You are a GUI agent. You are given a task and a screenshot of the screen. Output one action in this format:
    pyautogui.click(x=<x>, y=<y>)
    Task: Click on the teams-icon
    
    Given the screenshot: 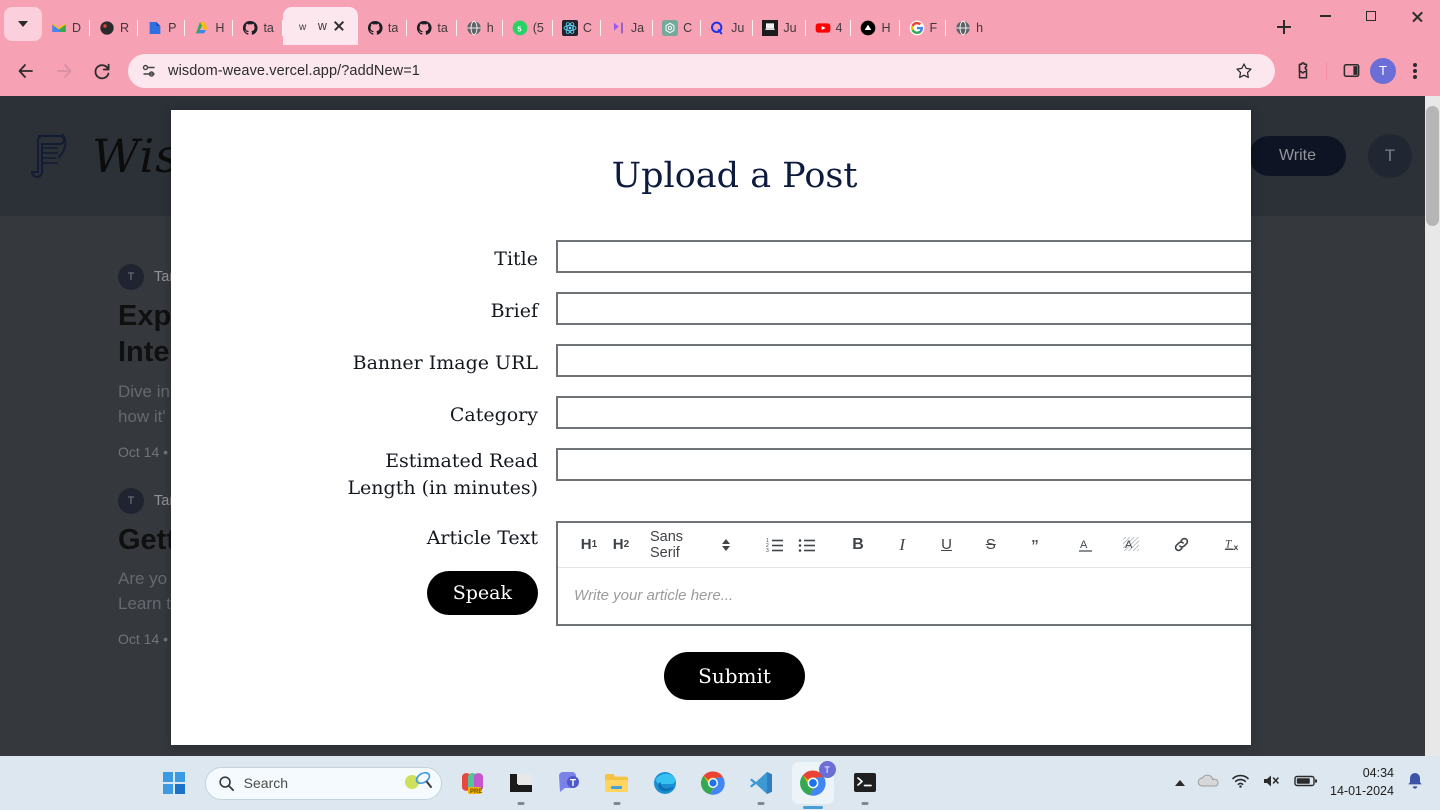 What is the action you would take?
    pyautogui.click(x=569, y=783)
    